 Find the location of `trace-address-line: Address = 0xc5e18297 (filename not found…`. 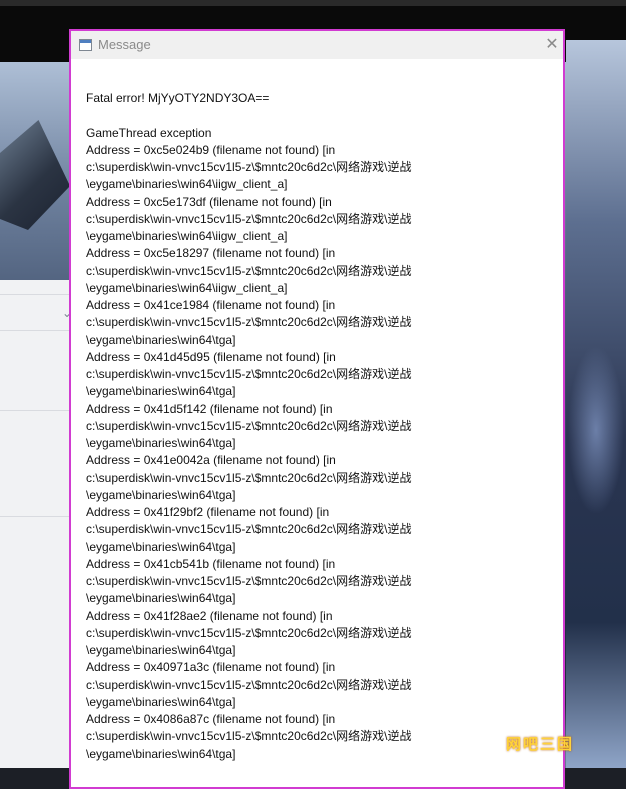

trace-address-line: Address = 0xc5e18297 (filename not found… is located at coordinates (211, 253).